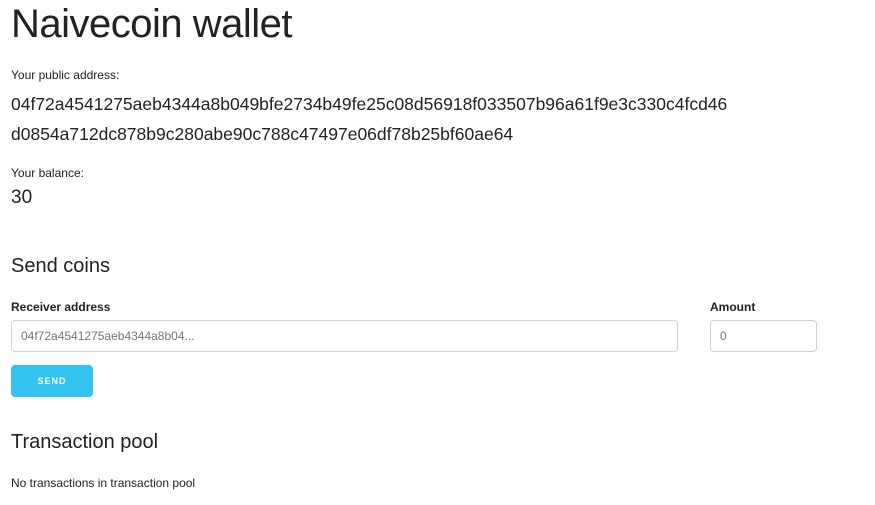  What do you see at coordinates (152, 24) in the screenshot?
I see `page-title: Naivecoin wallet` at bounding box center [152, 24].